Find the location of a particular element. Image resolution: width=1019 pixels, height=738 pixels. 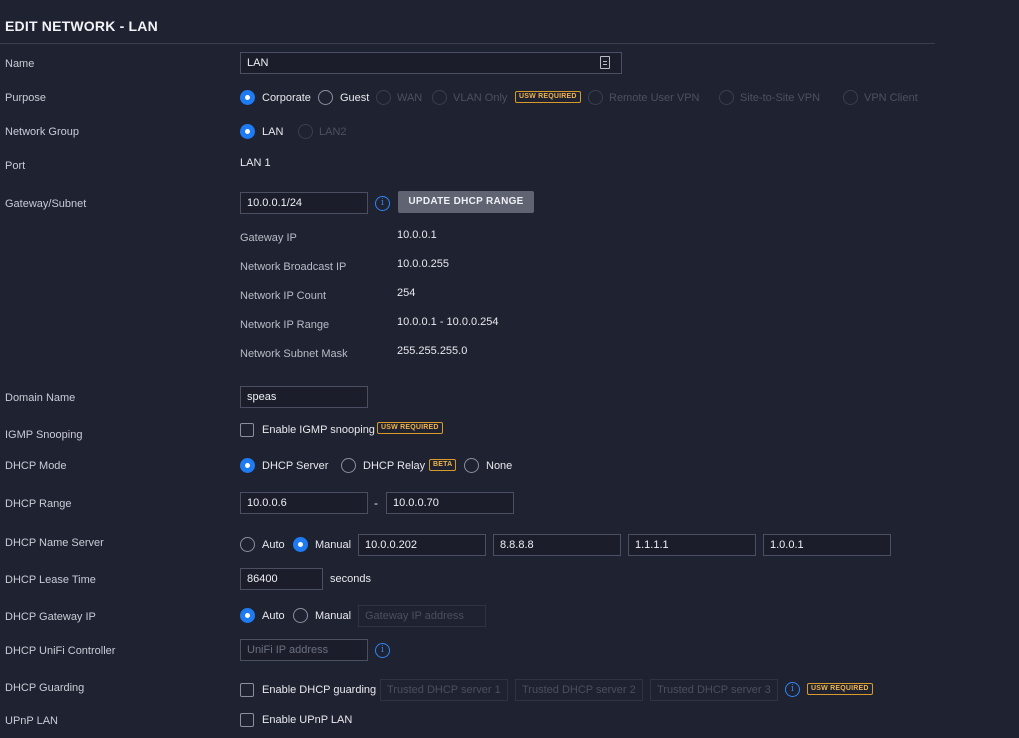

dhcp-range-label: DHCP Range is located at coordinates (38, 504).